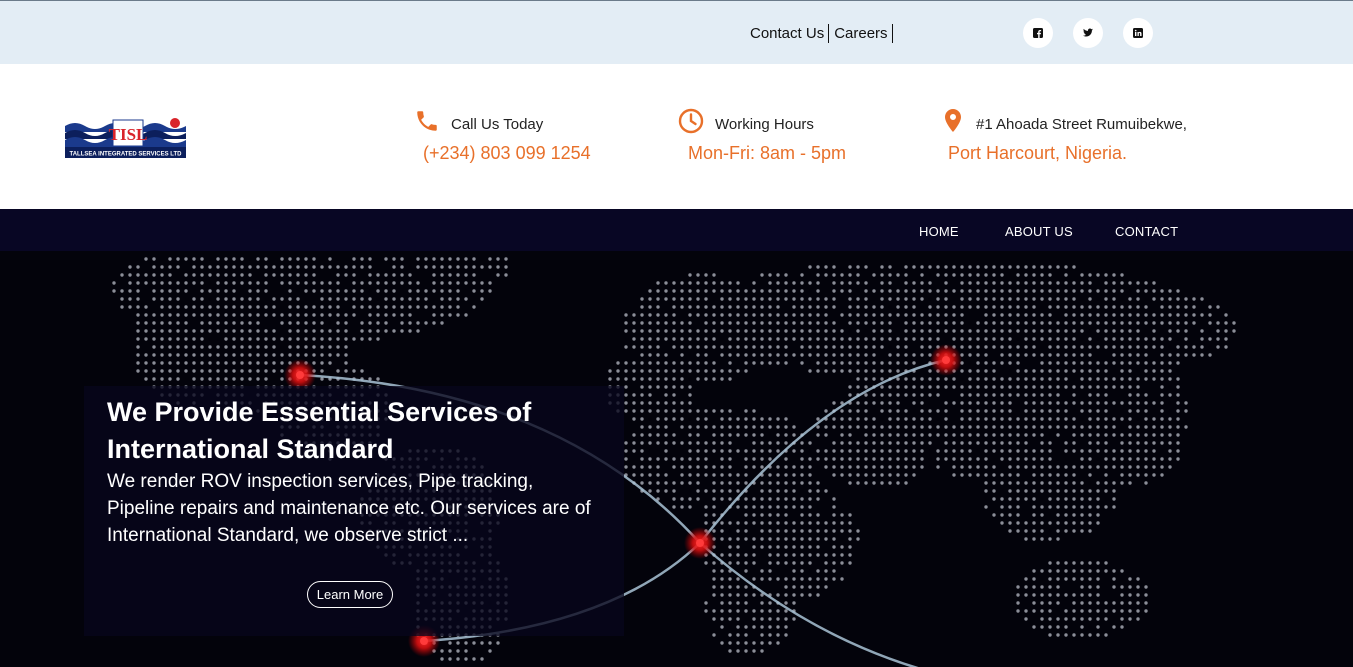  What do you see at coordinates (1038, 153) in the screenshot?
I see `address-line-2: Port Harcourt, Nigeria.` at bounding box center [1038, 153].